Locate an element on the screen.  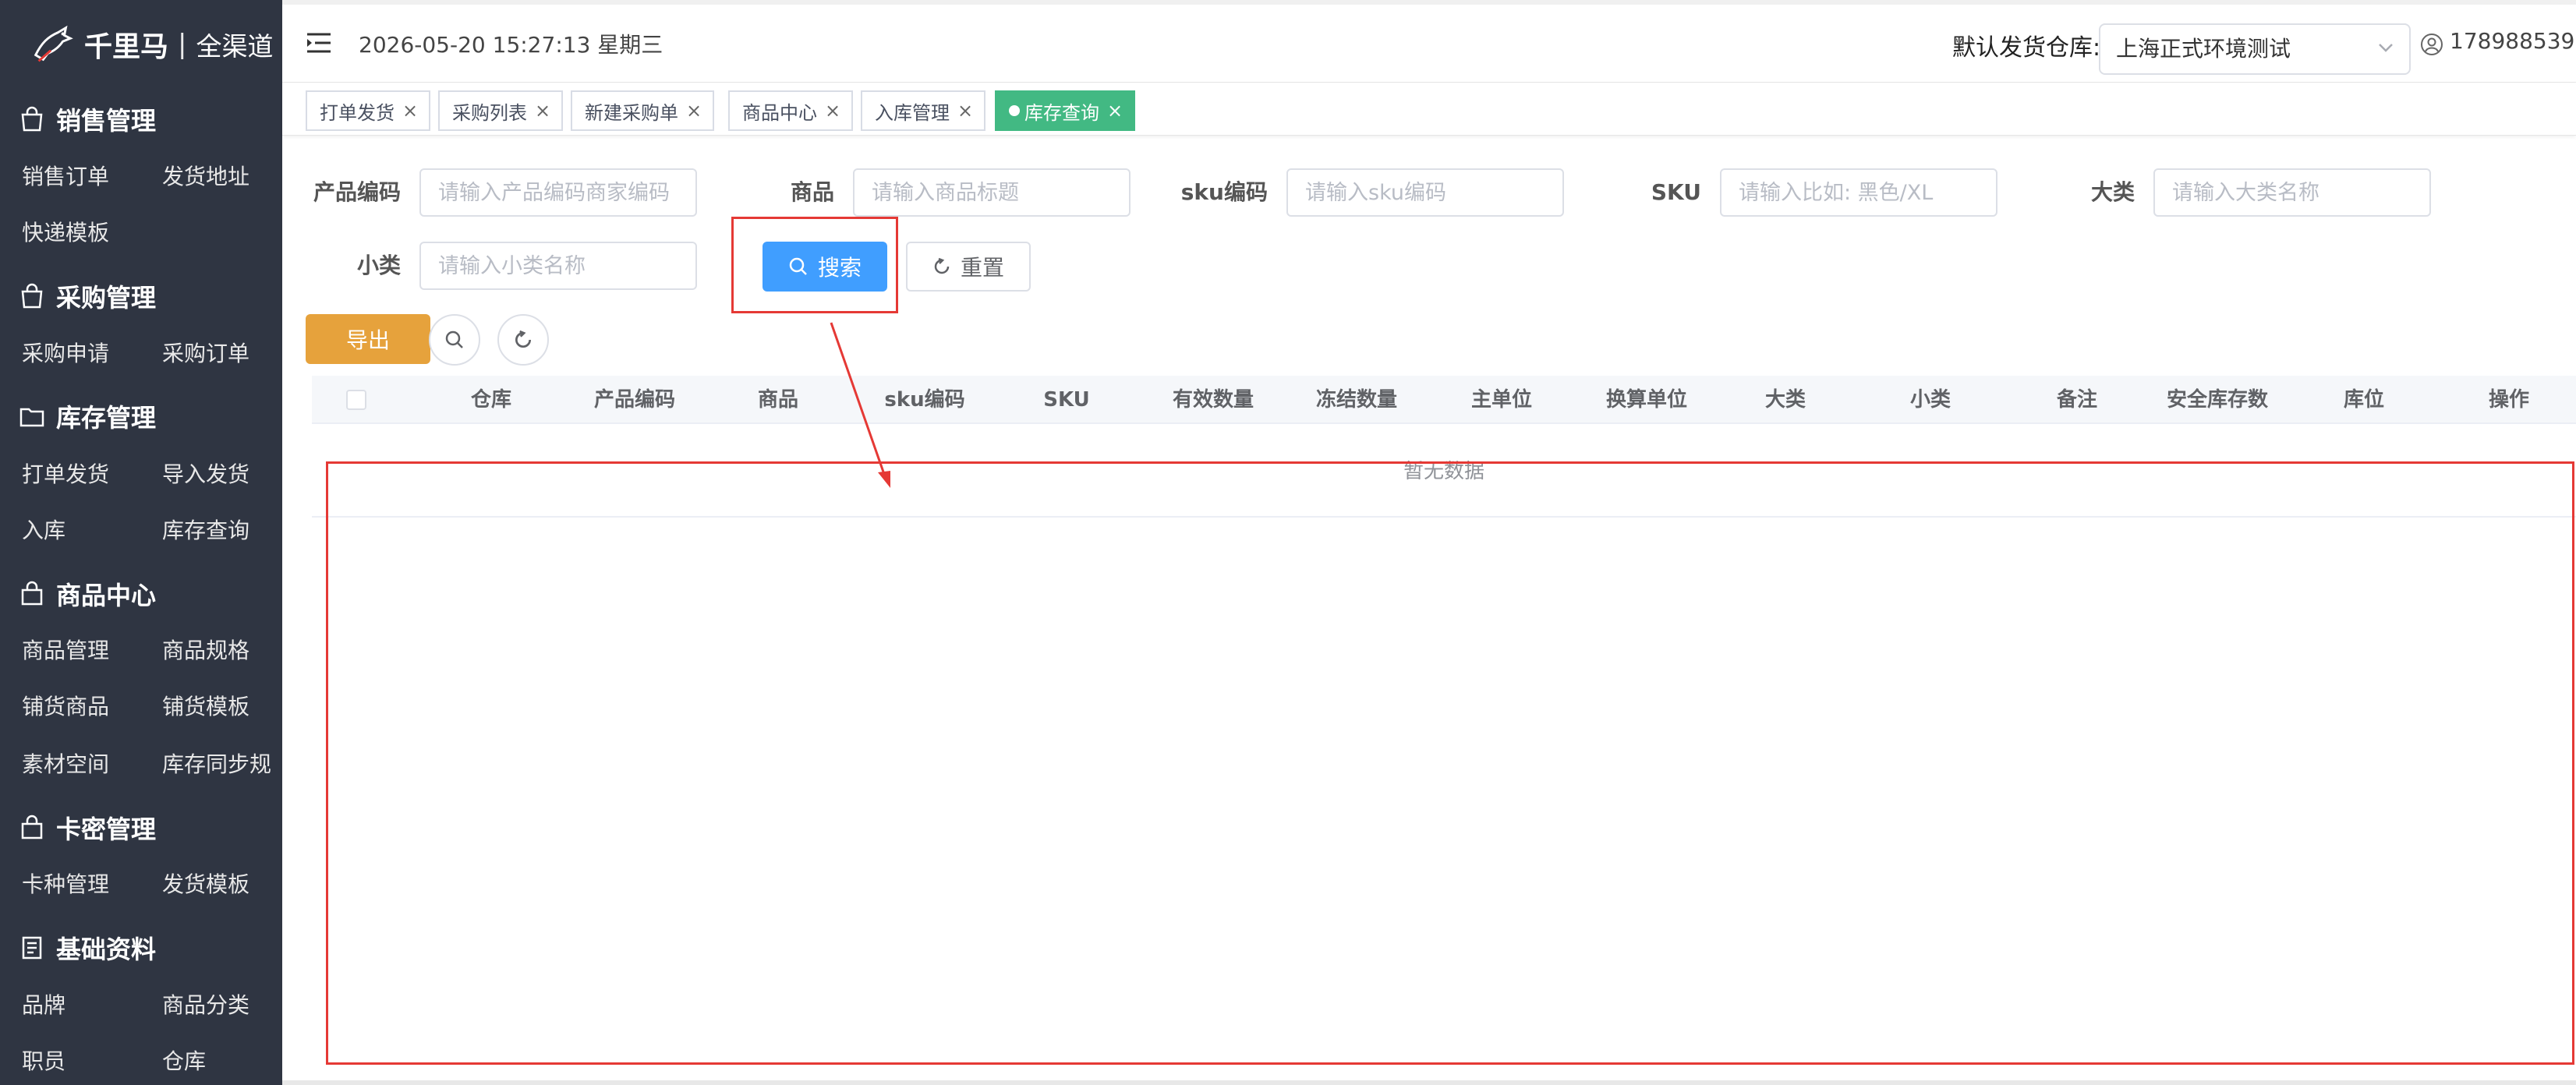
document-icon is located at coordinates (32, 948).